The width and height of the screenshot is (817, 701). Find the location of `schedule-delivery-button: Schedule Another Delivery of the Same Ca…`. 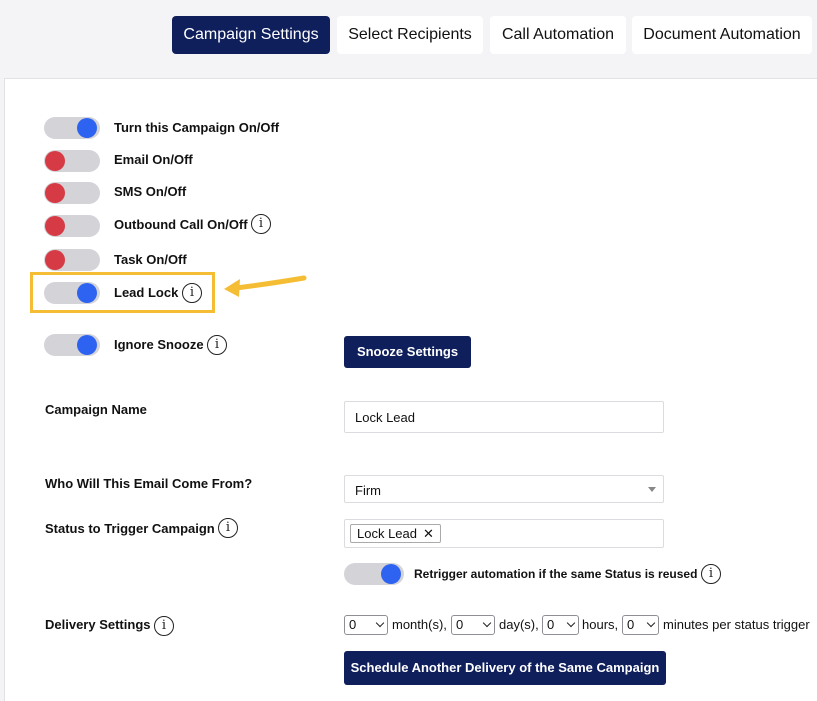

schedule-delivery-button: Schedule Another Delivery of the Same Ca… is located at coordinates (505, 668).